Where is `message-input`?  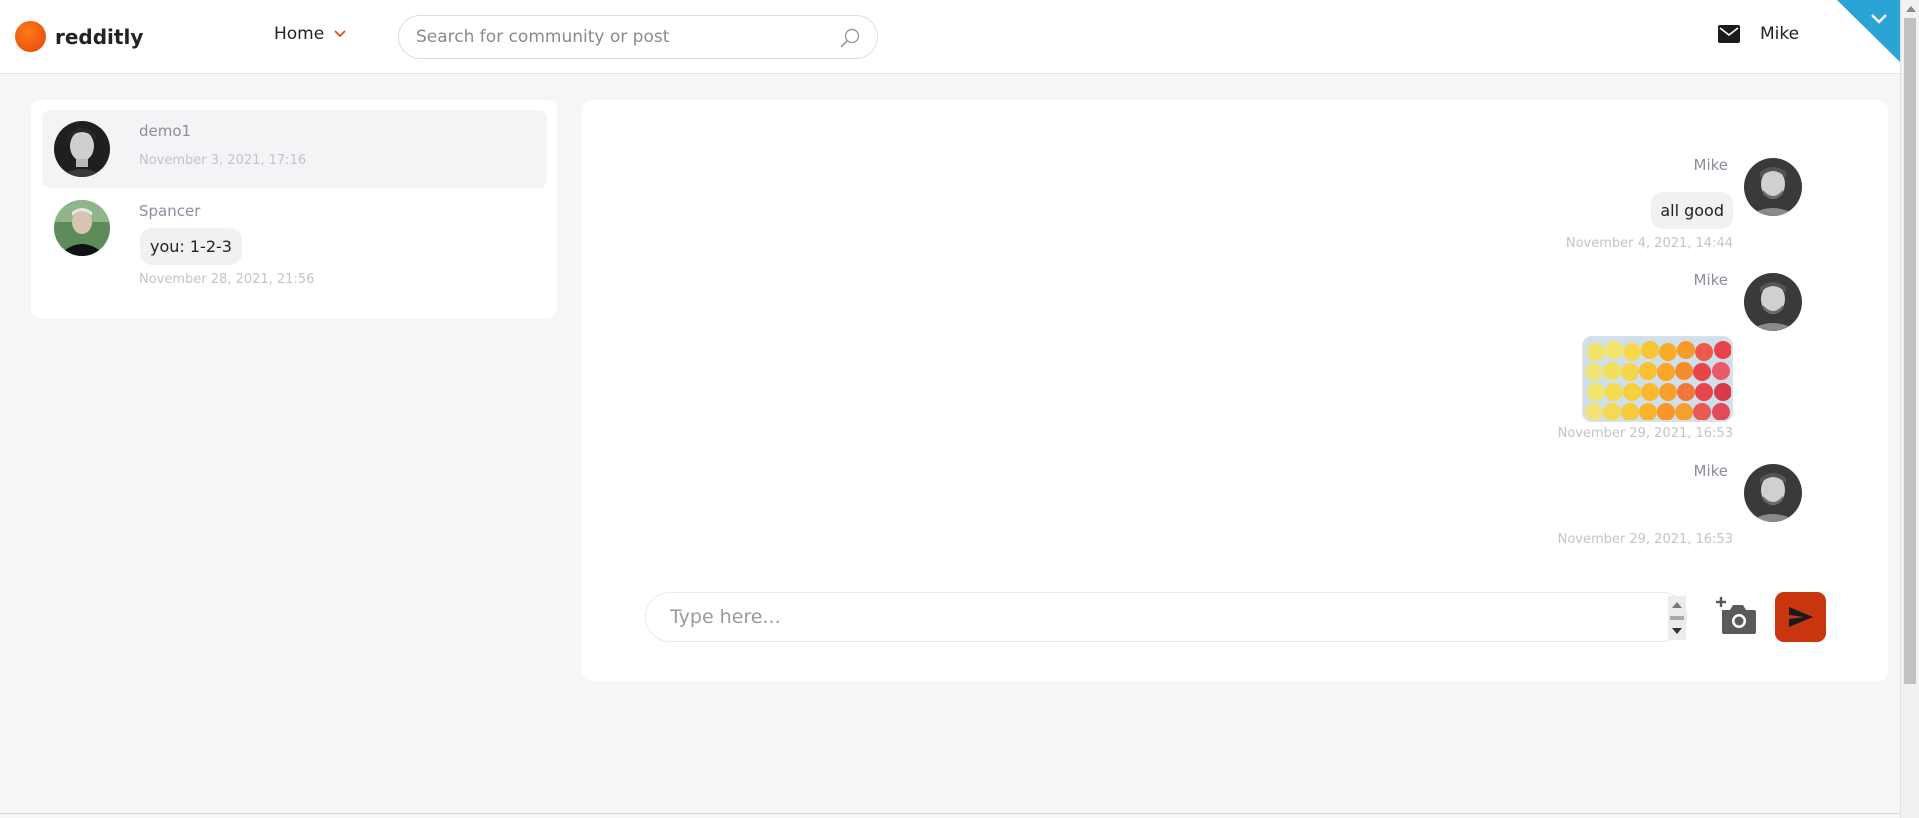 message-input is located at coordinates (1160, 617).